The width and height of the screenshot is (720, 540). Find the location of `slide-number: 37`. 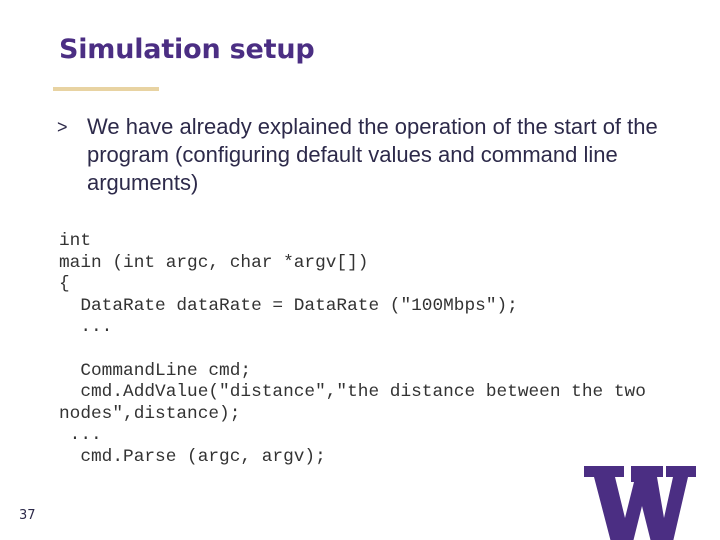

slide-number: 37 is located at coordinates (27, 515).